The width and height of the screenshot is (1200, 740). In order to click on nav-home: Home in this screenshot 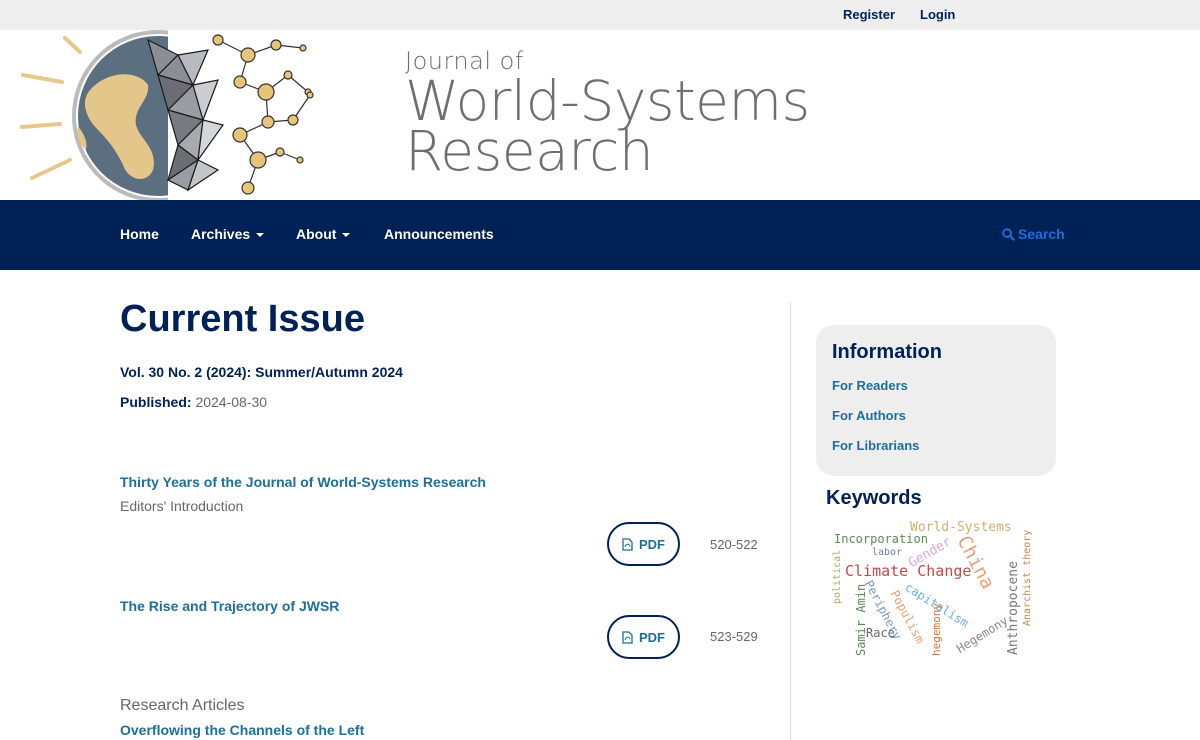, I will do `click(139, 234)`.